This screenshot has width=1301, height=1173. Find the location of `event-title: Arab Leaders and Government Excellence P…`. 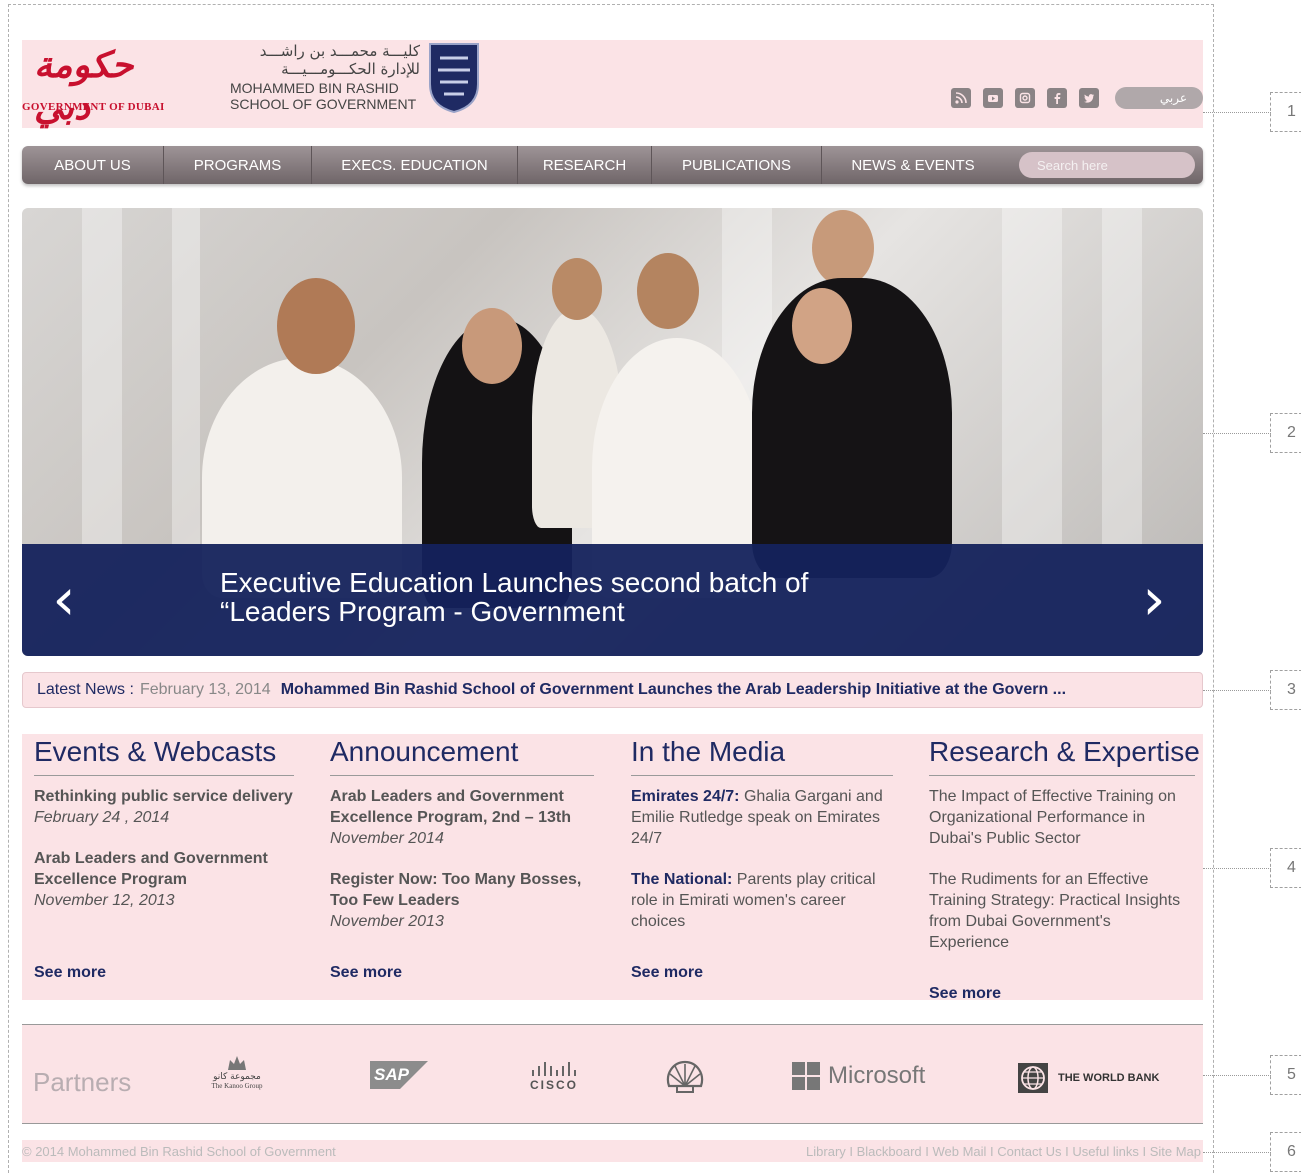

event-title: Arab Leaders and Government Excellence P… is located at coordinates (151, 869).